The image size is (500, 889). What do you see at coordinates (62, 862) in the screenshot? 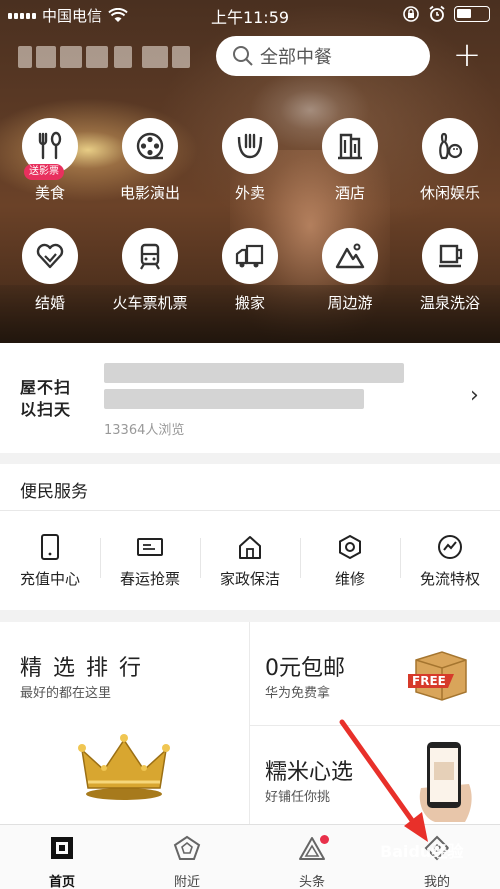
I see `tab-home: 首页` at bounding box center [62, 862].